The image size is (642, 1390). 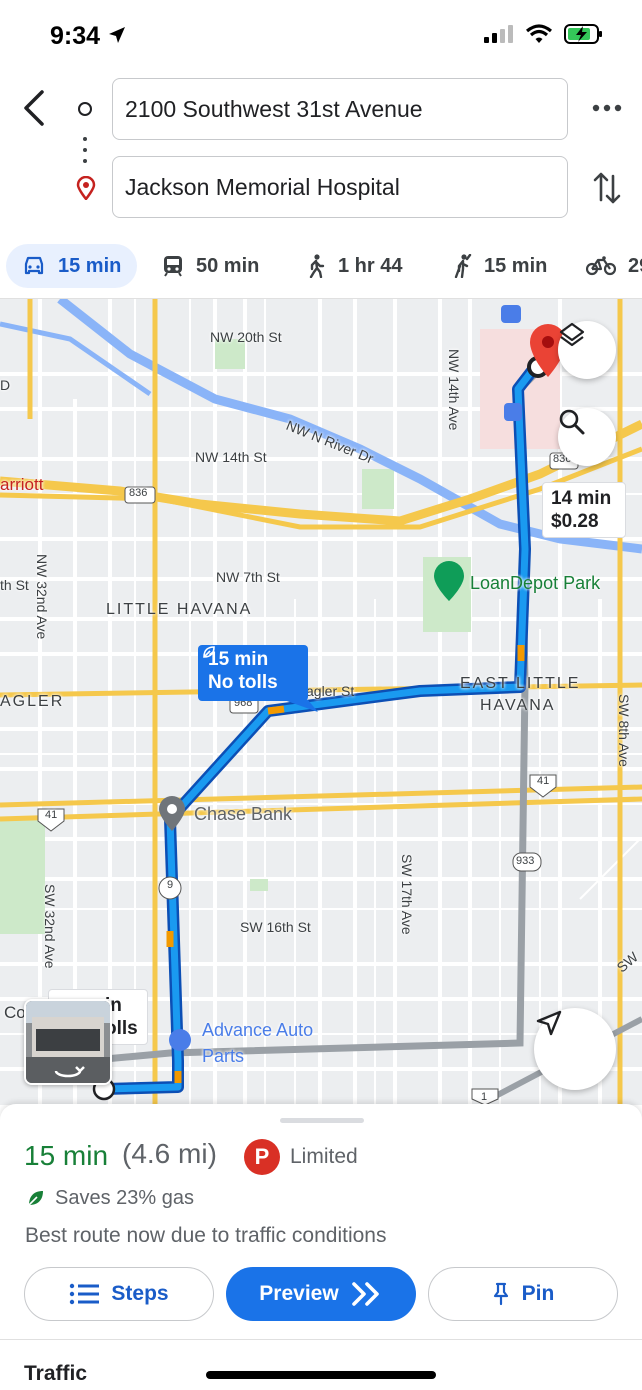 What do you see at coordinates (14, 585) in the screenshot?
I see `street-label: th St` at bounding box center [14, 585].